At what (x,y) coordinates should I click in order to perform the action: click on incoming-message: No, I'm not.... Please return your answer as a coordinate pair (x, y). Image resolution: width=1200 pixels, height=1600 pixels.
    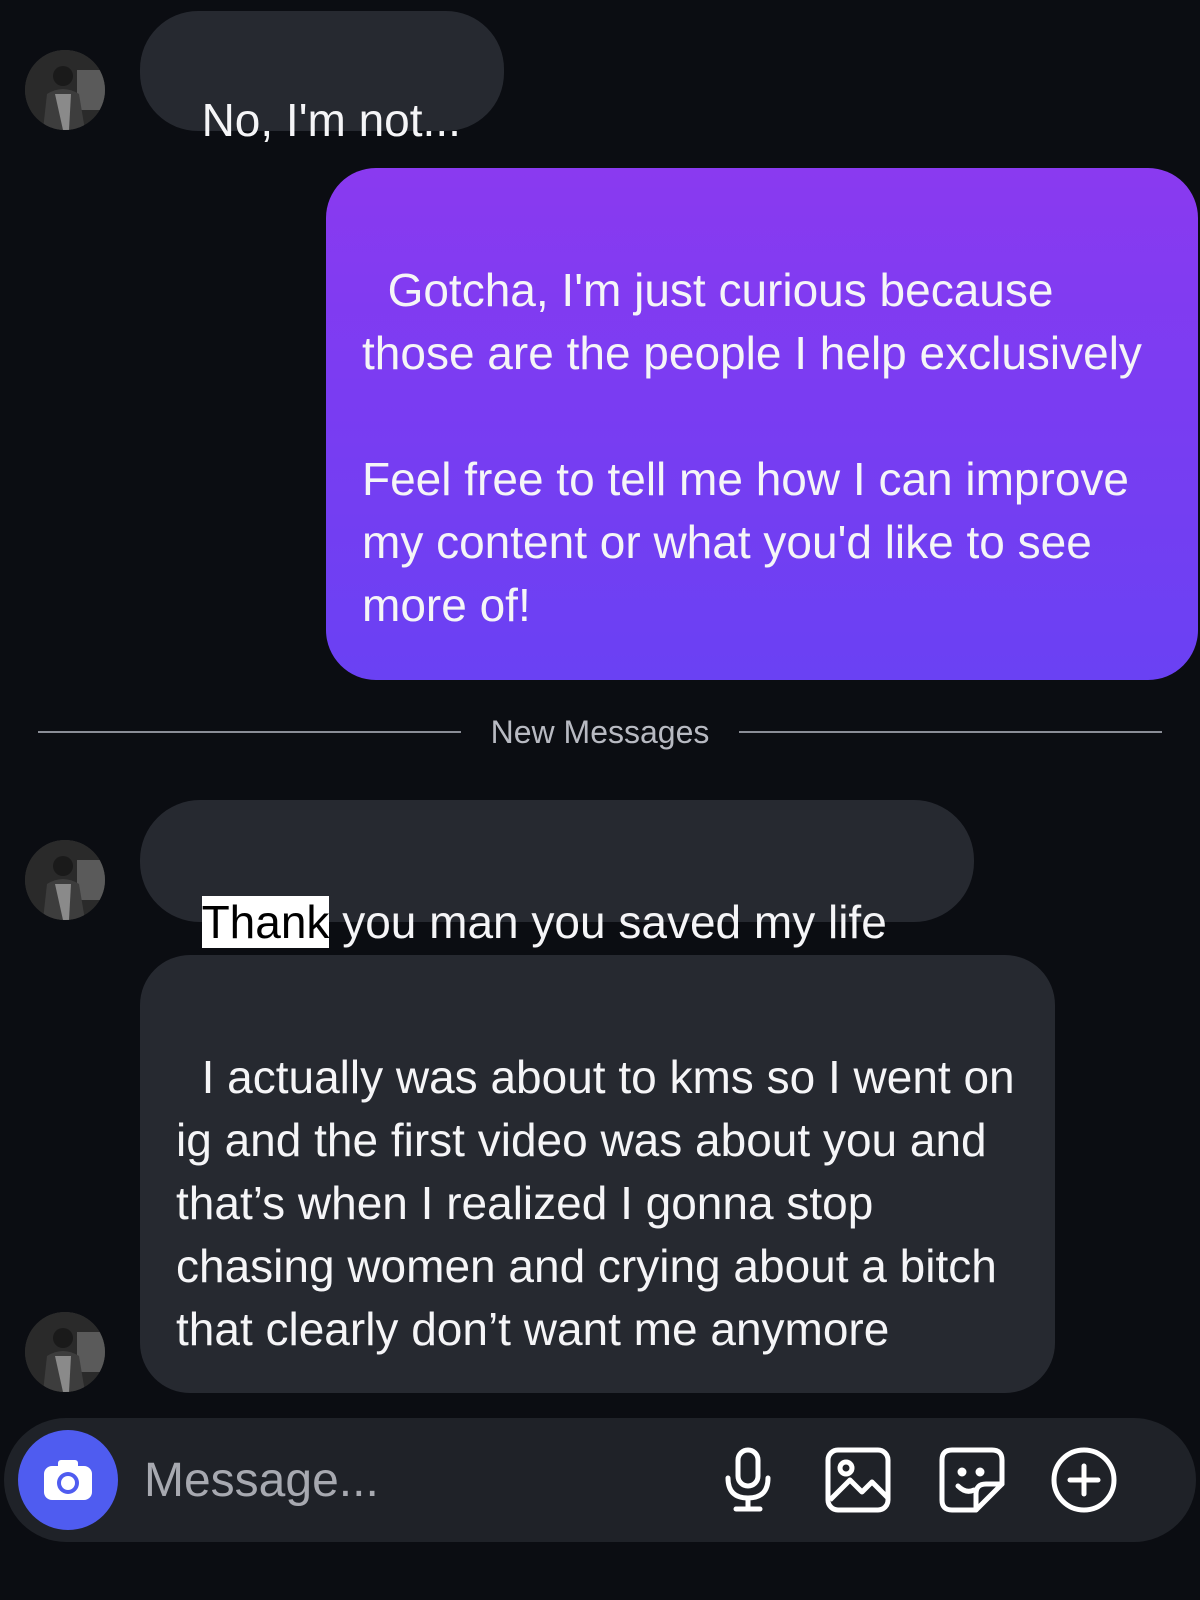
    Looking at the image, I should click on (322, 77).